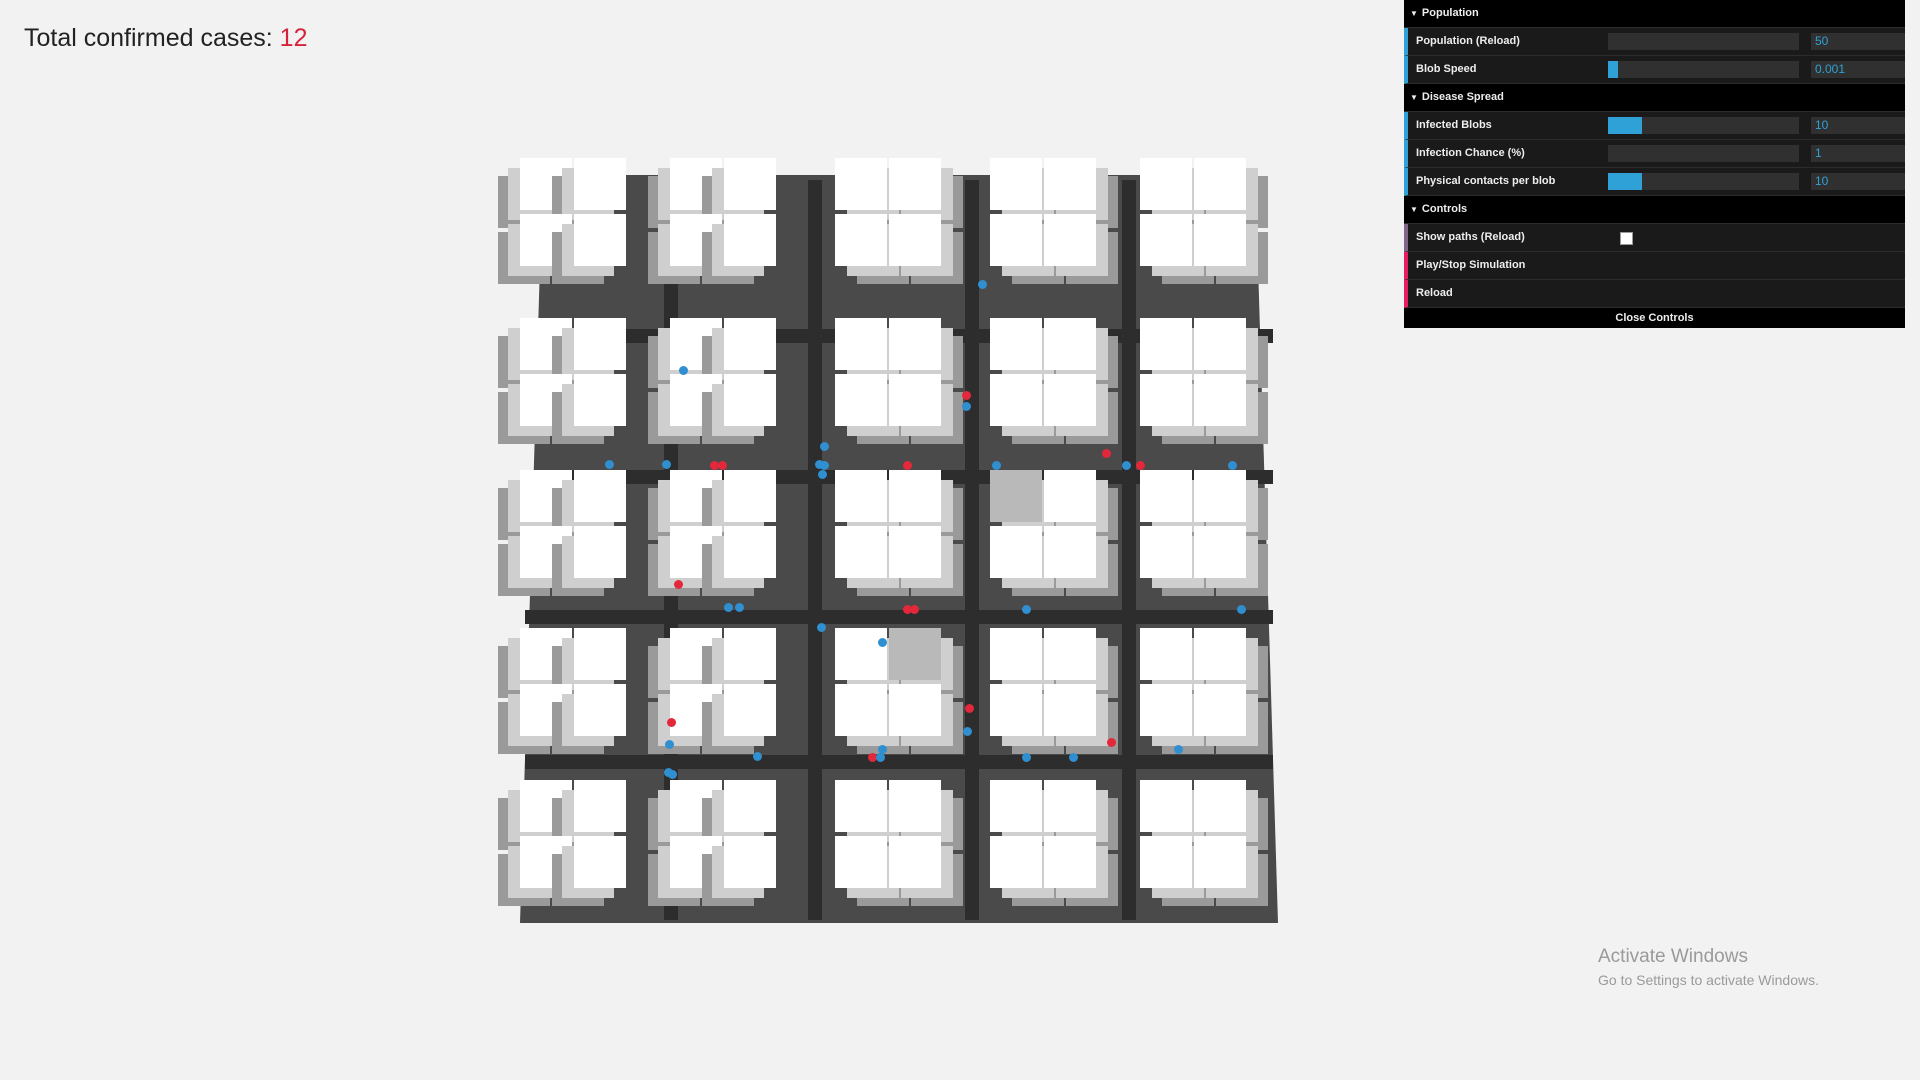 The height and width of the screenshot is (1080, 1920). What do you see at coordinates (1858, 41) in the screenshot?
I see `population-input` at bounding box center [1858, 41].